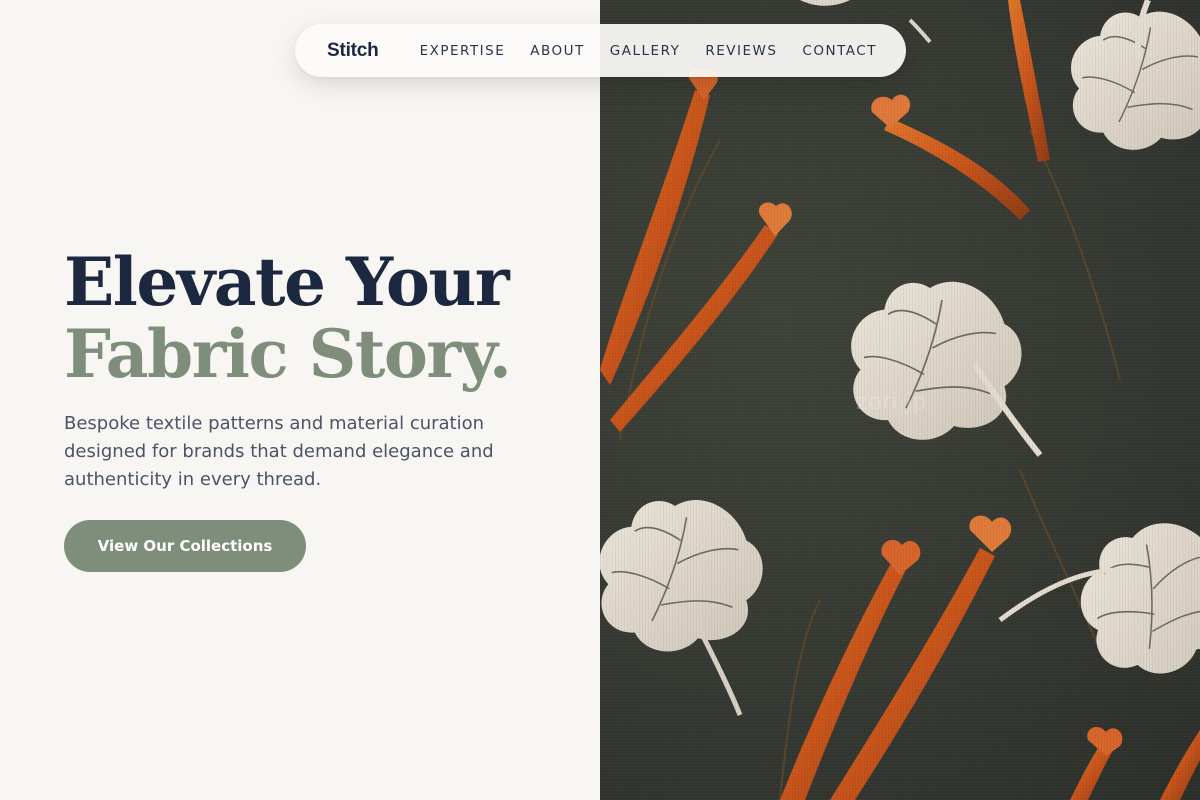 This screenshot has height=800, width=1200. Describe the element at coordinates (288, 354) in the screenshot. I see `hero-title-line2: Fabric Story.` at that location.